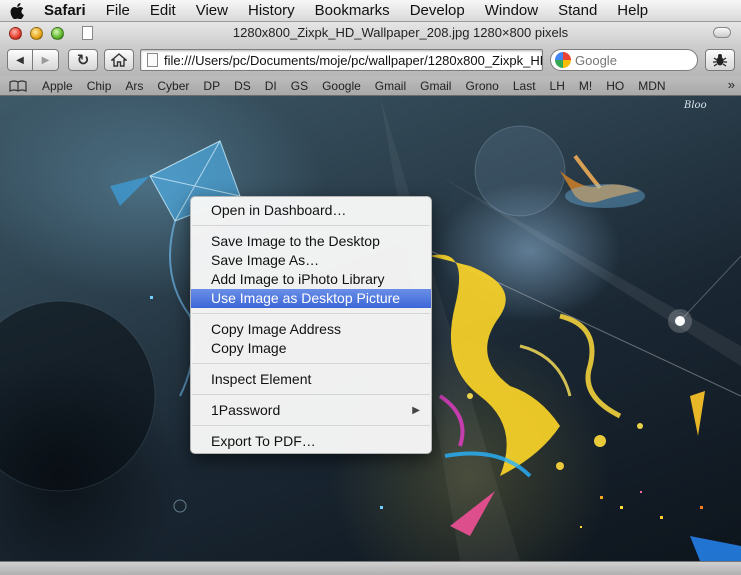  Describe the element at coordinates (173, 86) in the screenshot. I see `bookmark-cyber: Cyber` at that location.